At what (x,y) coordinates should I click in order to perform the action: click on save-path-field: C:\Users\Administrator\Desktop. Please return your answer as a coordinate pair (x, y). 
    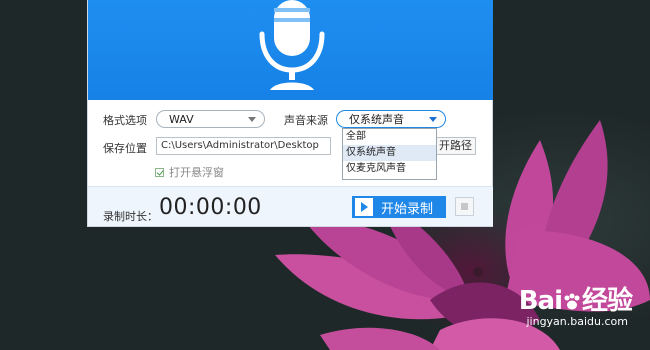
    Looking at the image, I should click on (243, 146).